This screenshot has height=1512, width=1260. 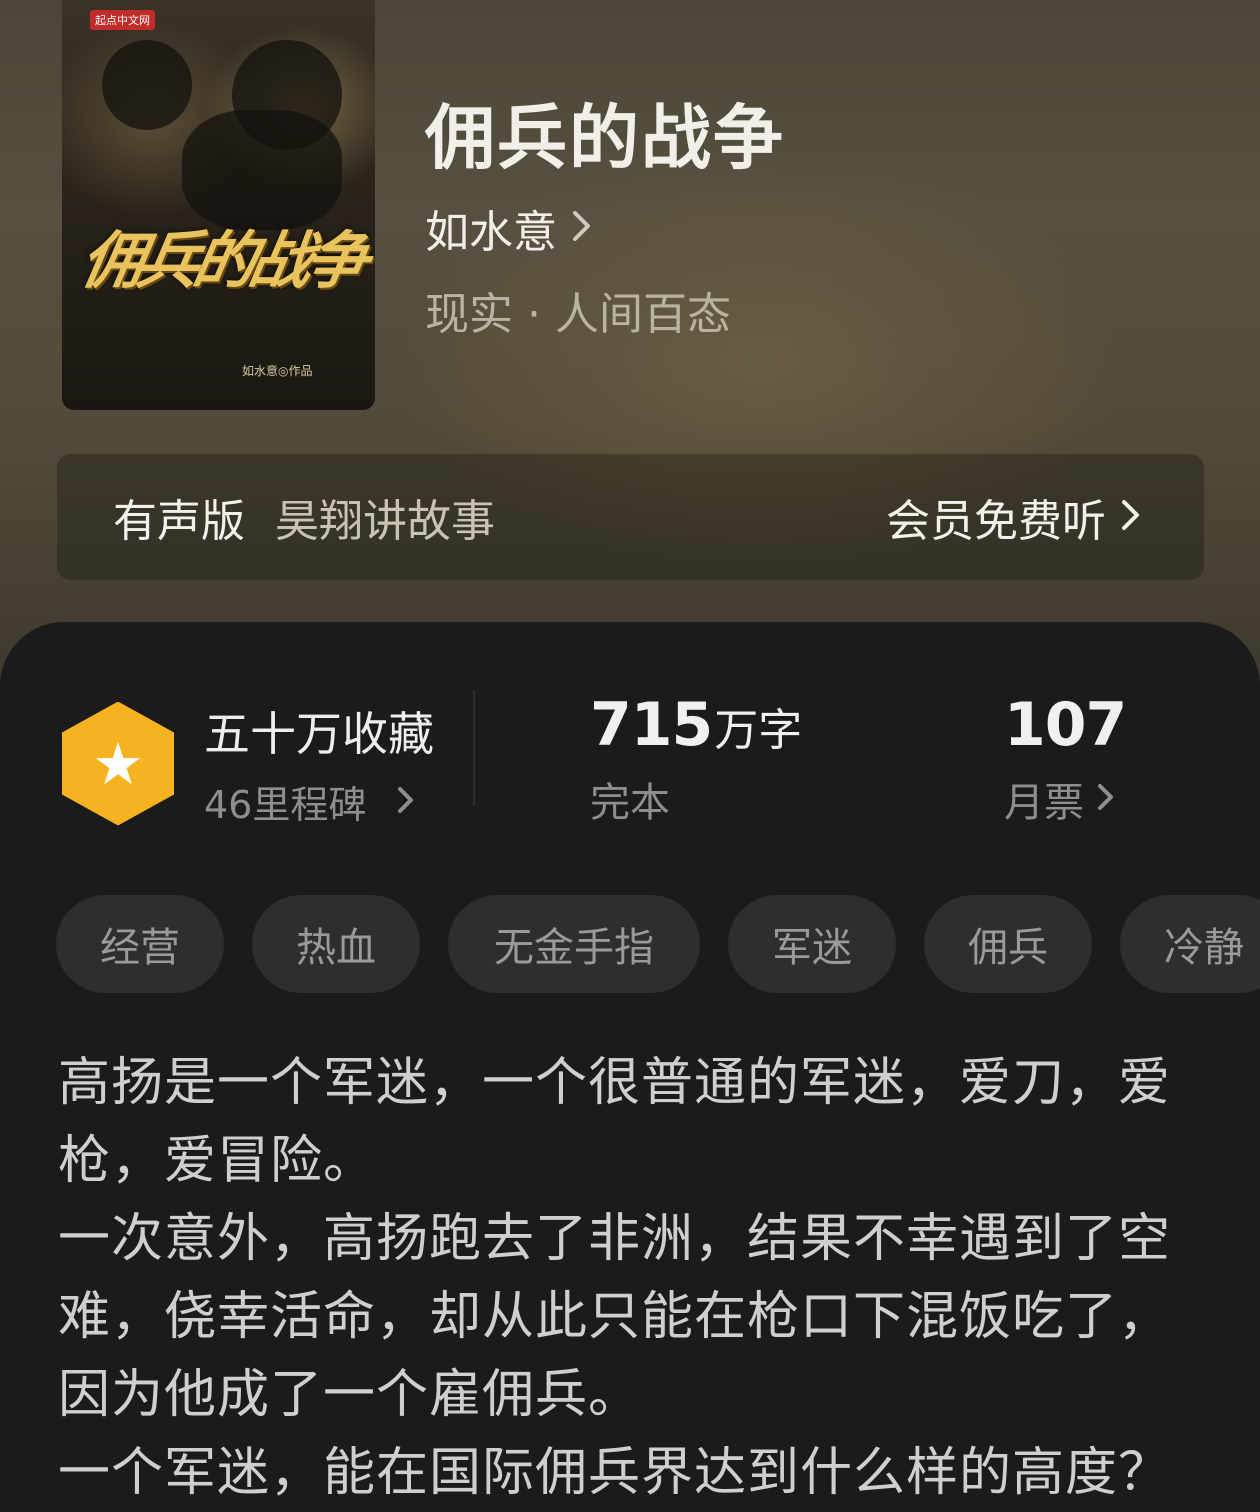 What do you see at coordinates (651, 725) in the screenshot?
I see `word-count-value: 715` at bounding box center [651, 725].